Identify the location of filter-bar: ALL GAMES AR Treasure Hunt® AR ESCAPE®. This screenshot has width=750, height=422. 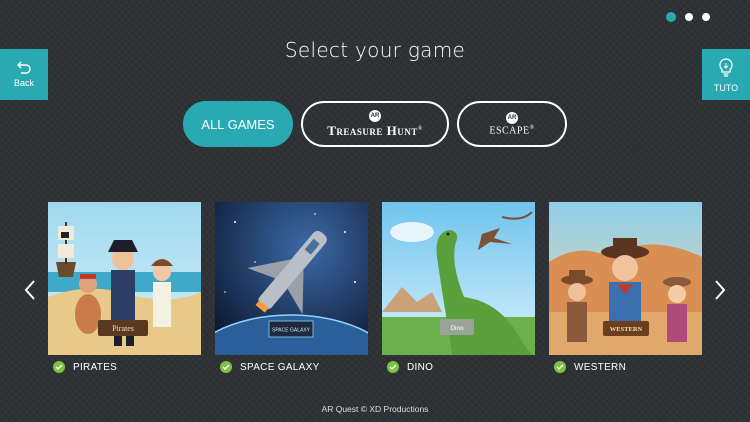
(375, 124).